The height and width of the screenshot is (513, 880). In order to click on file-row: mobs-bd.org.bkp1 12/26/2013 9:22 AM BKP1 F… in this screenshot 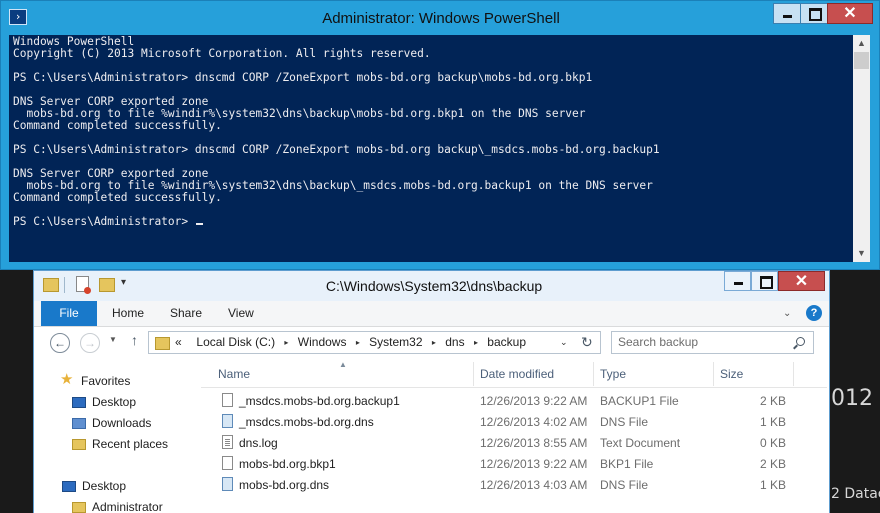, I will do `click(514, 463)`.